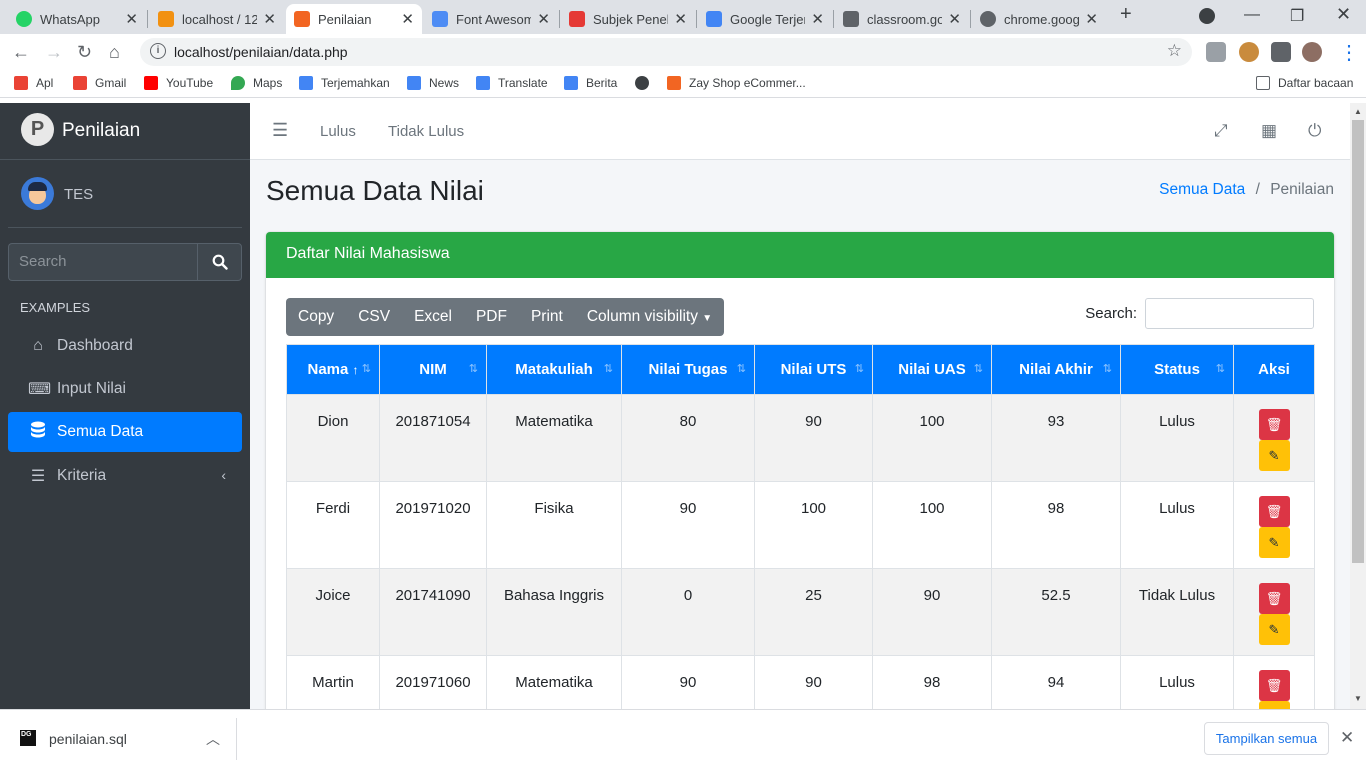  Describe the element at coordinates (21, 52) in the screenshot. I see `back-icon: ←` at that location.